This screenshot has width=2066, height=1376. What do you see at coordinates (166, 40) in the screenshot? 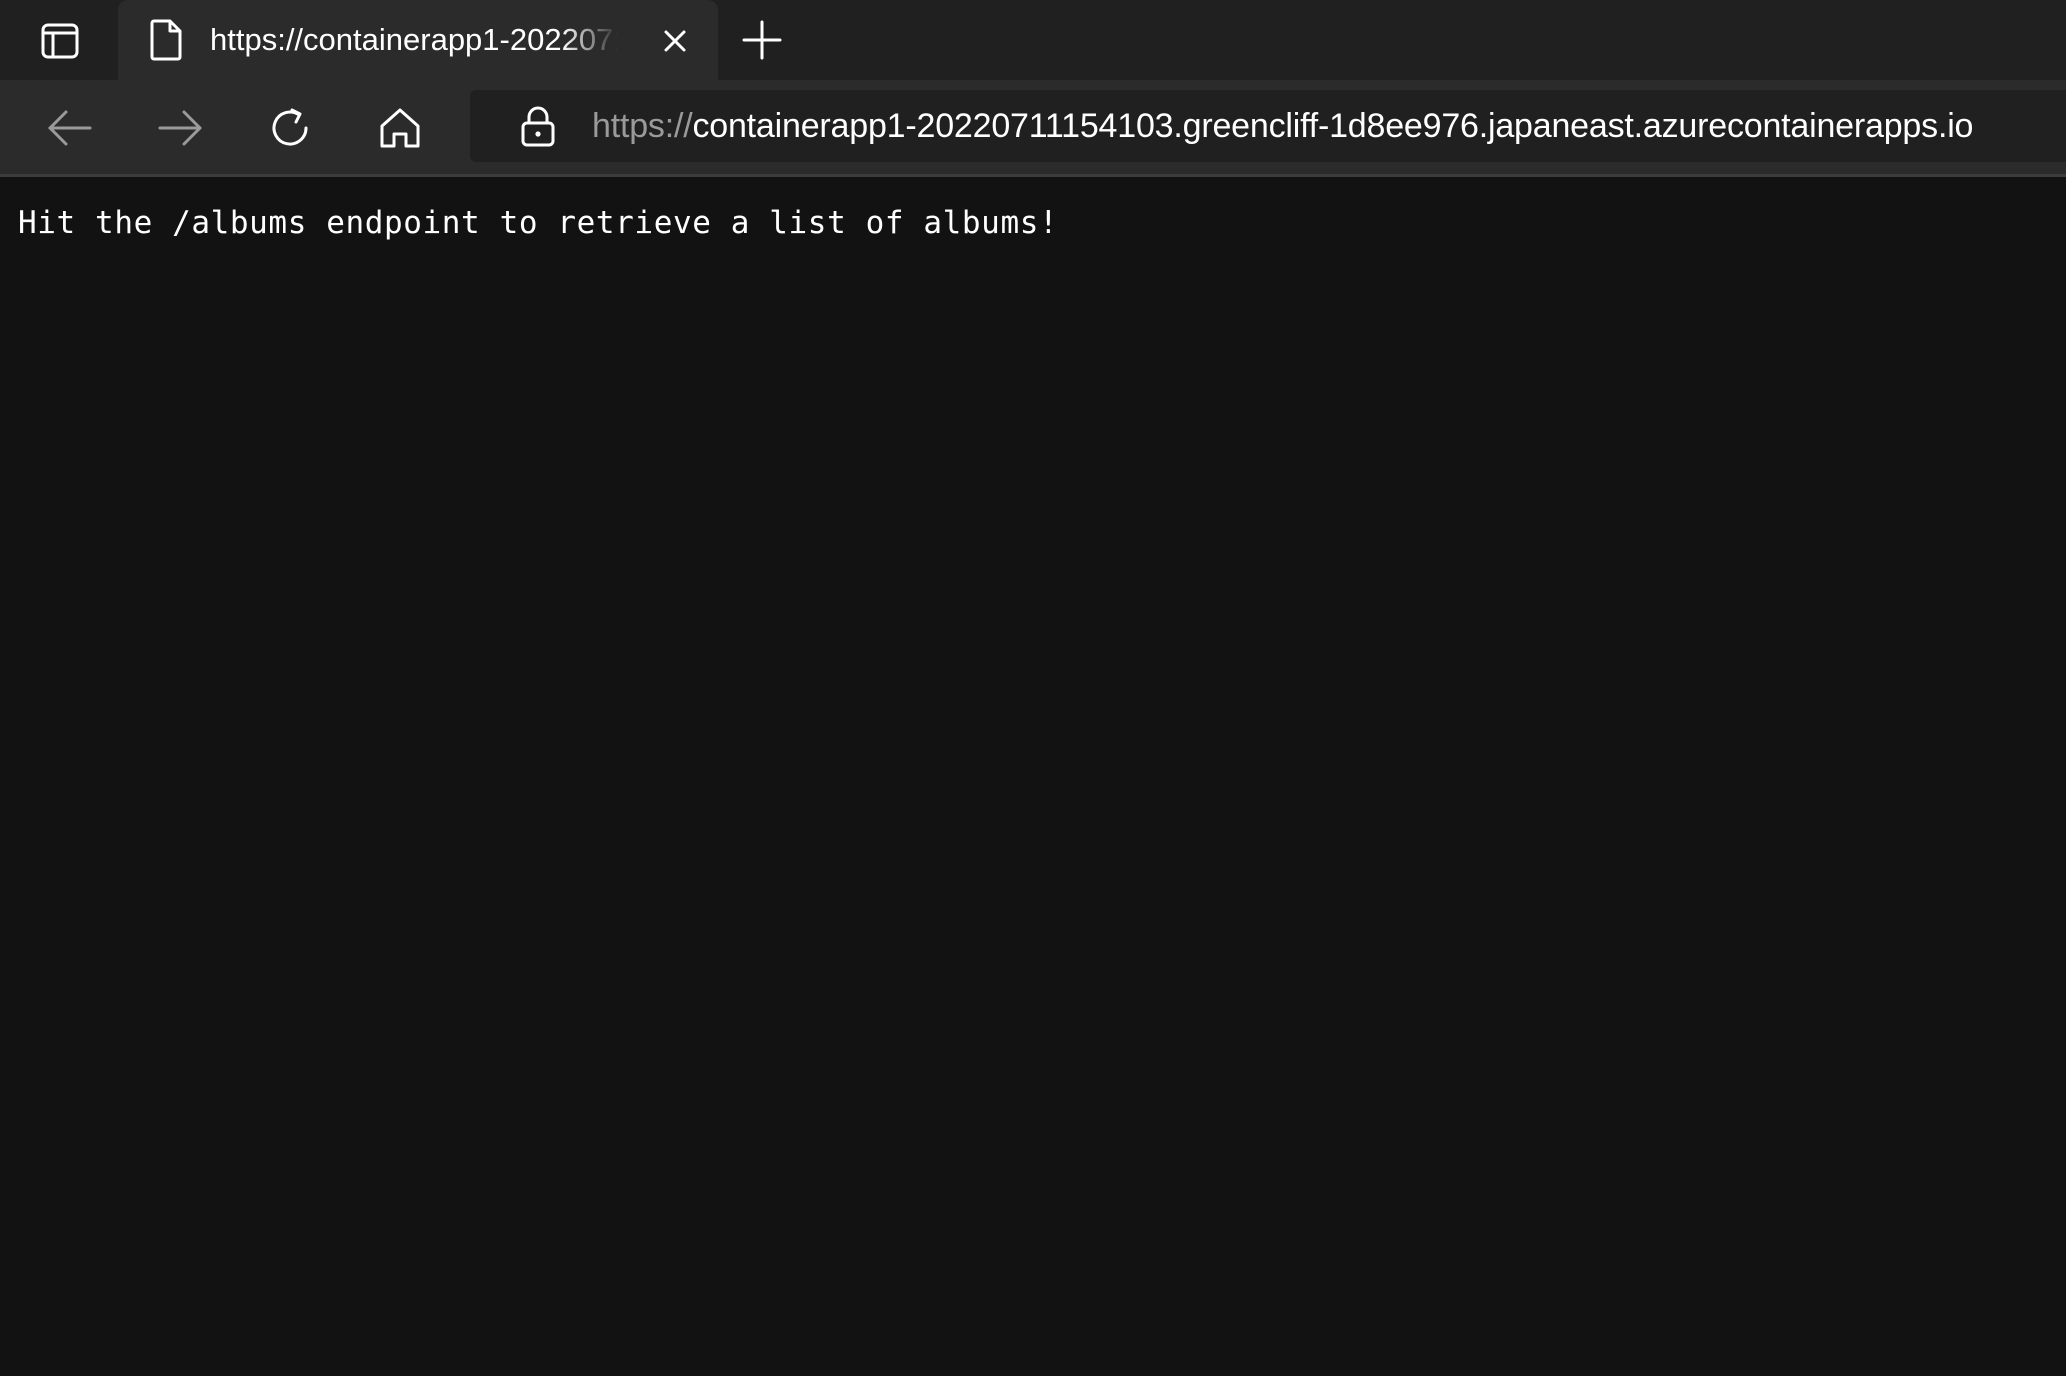
I see `page-icon` at bounding box center [166, 40].